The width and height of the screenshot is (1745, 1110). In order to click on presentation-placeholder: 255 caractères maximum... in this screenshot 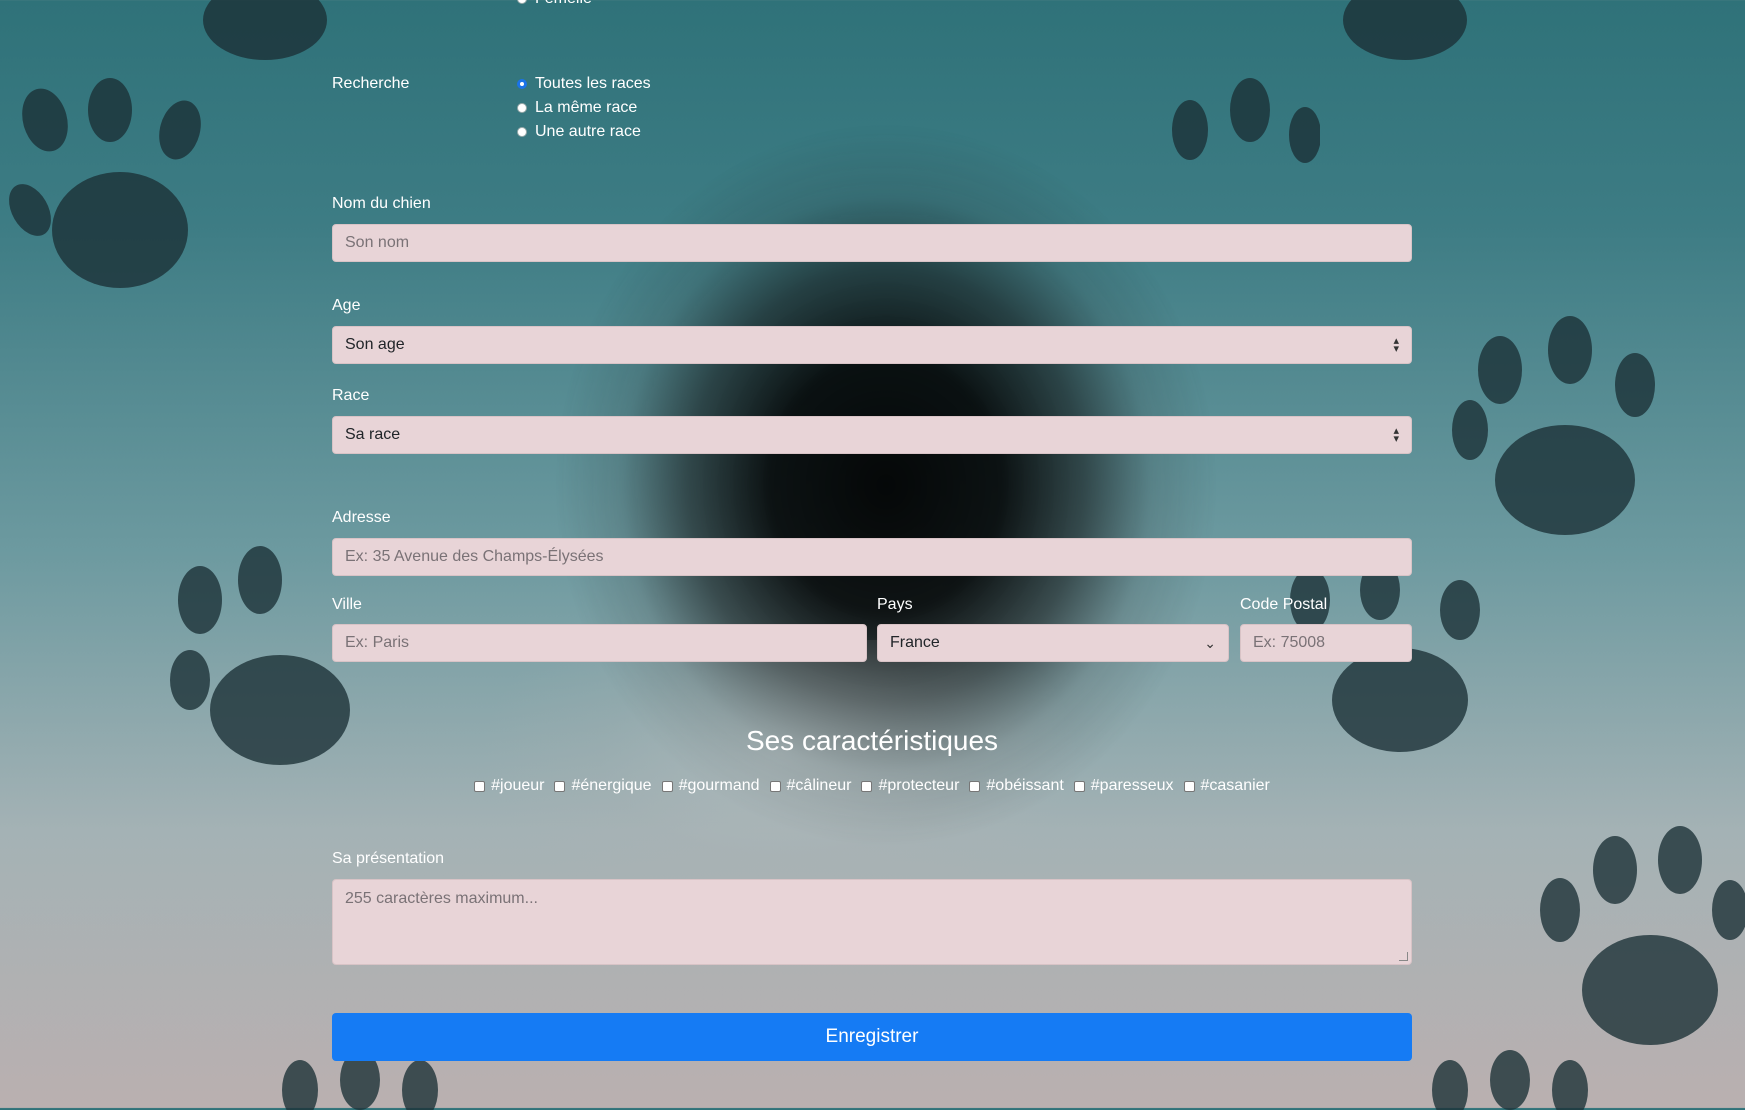, I will do `click(441, 898)`.